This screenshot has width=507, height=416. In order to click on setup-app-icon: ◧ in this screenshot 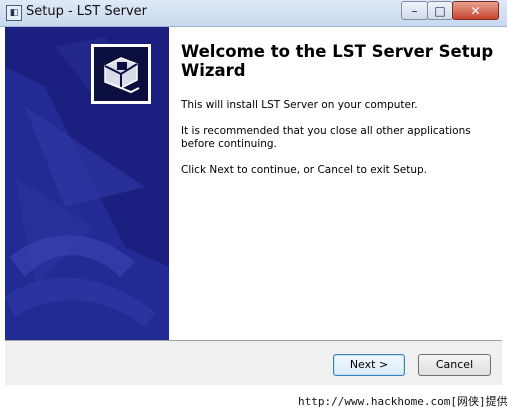, I will do `click(14, 13)`.